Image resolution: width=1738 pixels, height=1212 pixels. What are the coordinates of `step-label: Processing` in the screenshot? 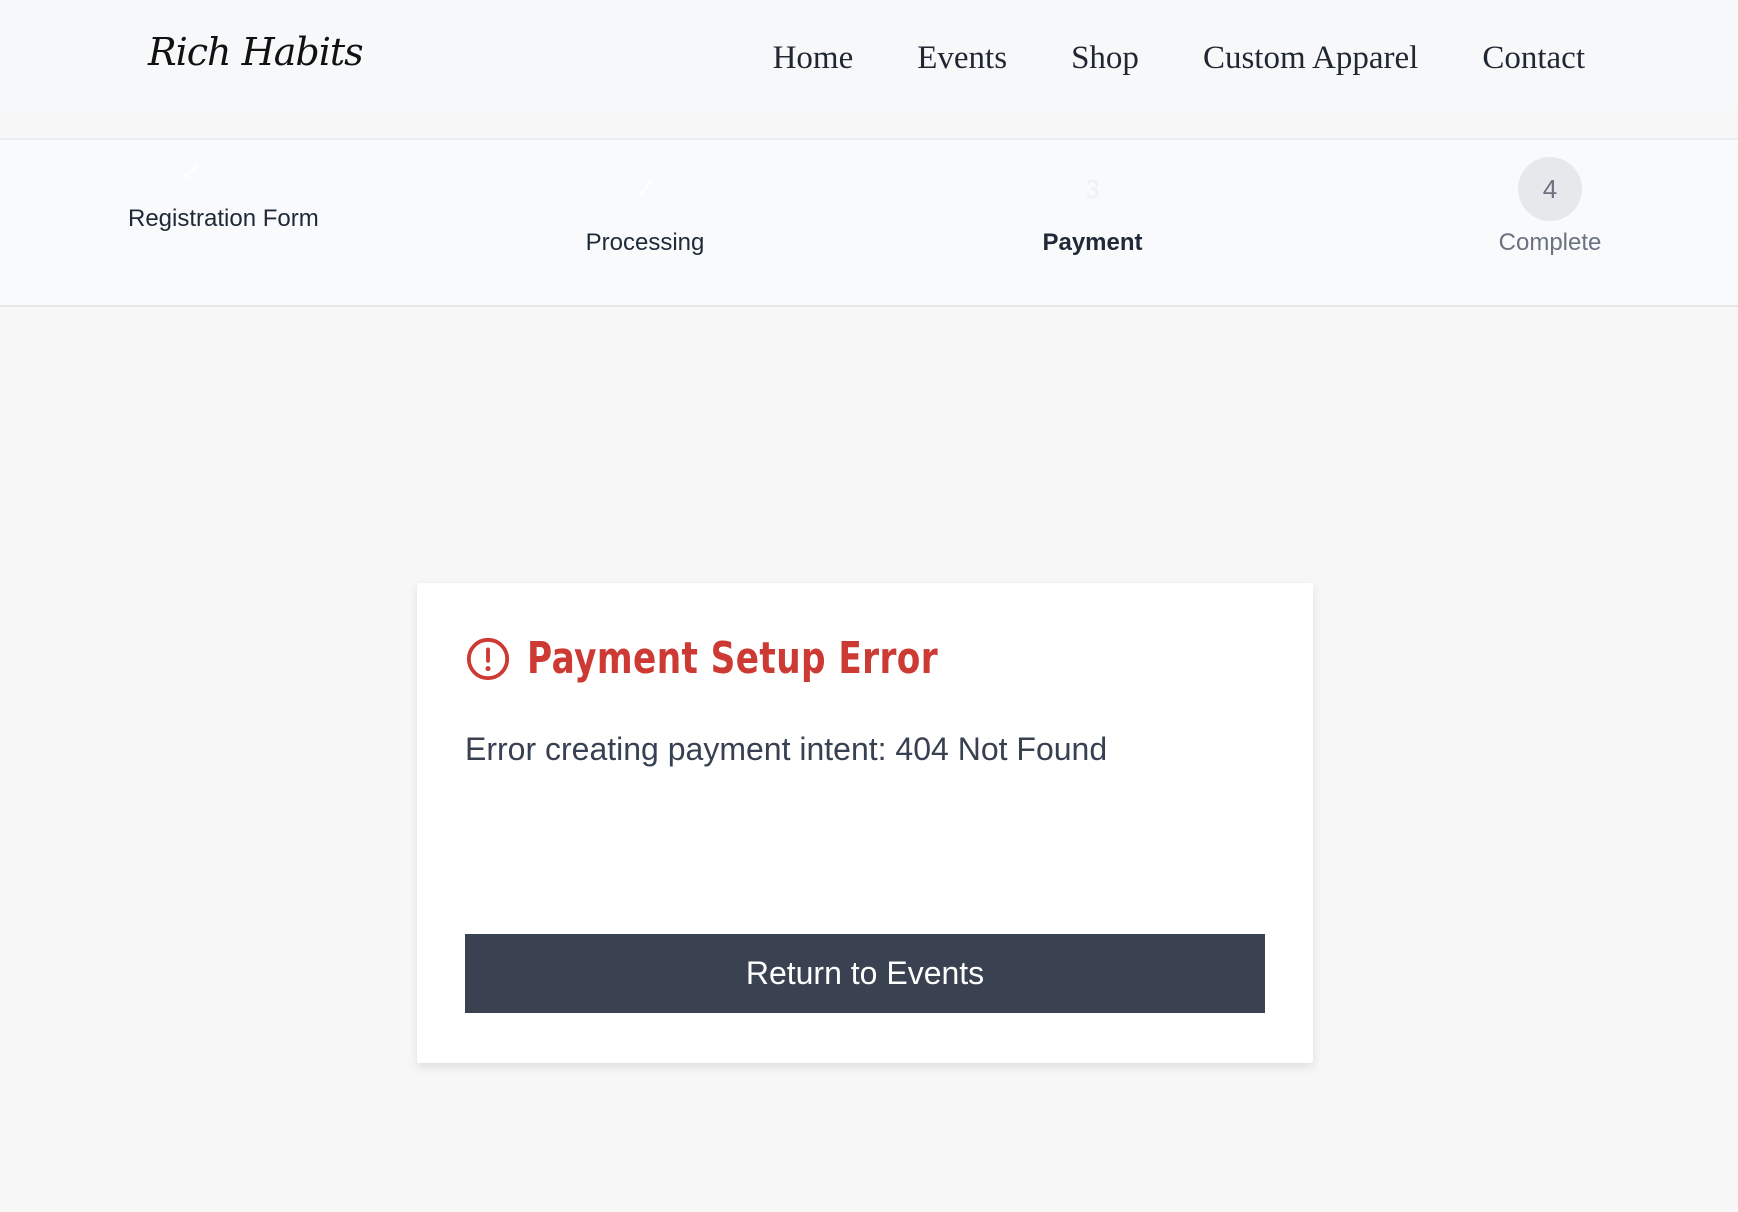 It's located at (645, 242).